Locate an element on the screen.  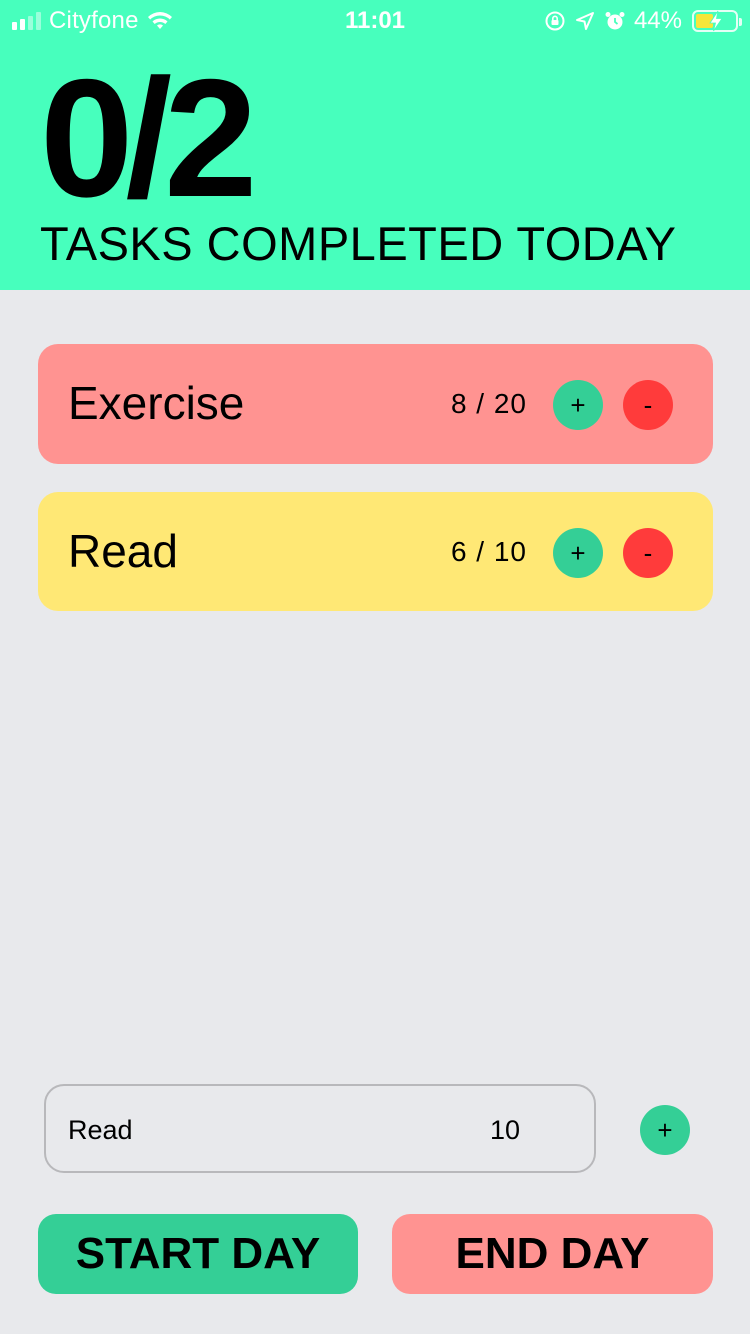
charging-bolt-icon is located at coordinates (716, 21).